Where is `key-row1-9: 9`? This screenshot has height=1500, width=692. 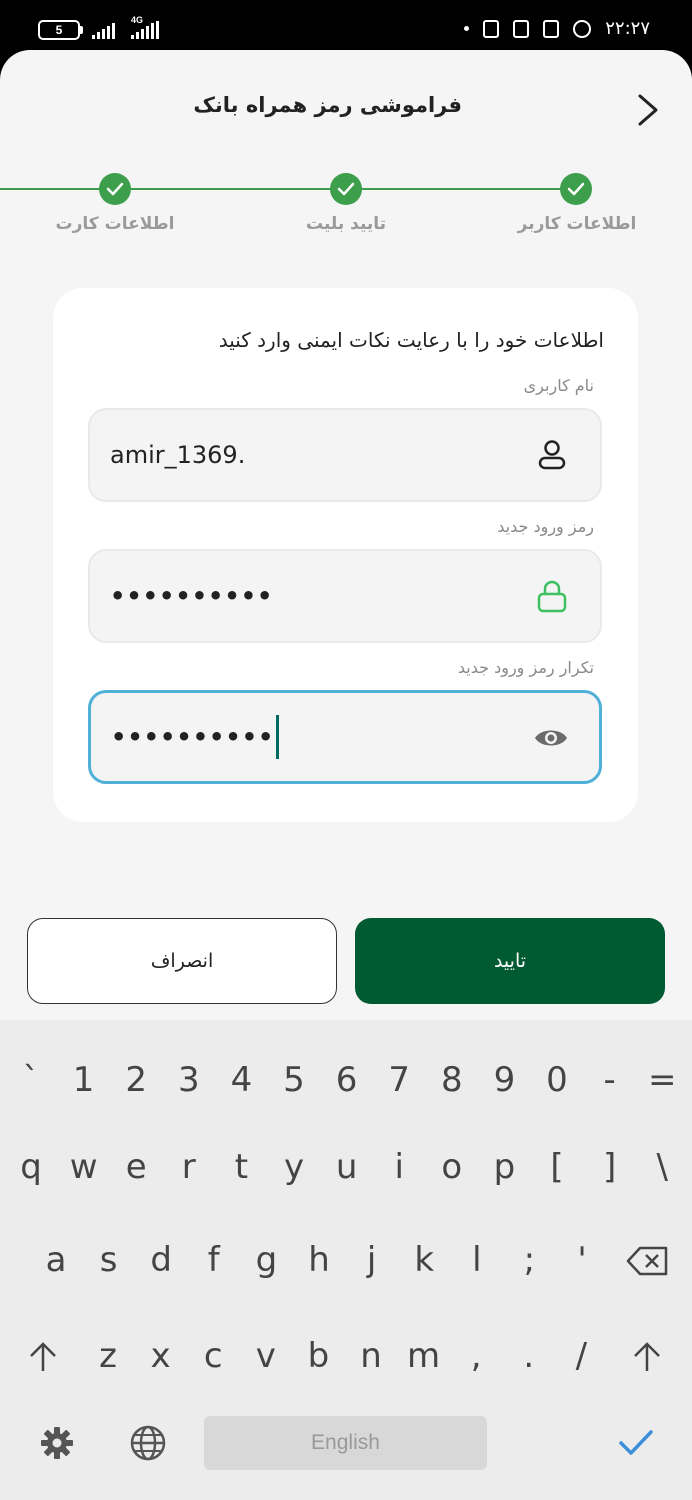
key-row1-9: 9 is located at coordinates (504, 1080).